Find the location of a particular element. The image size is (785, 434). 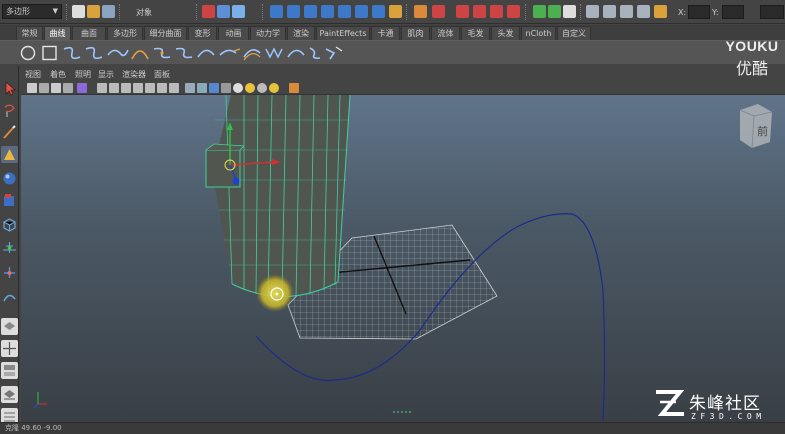

select-component-icon is located at coordinates (238, 11).